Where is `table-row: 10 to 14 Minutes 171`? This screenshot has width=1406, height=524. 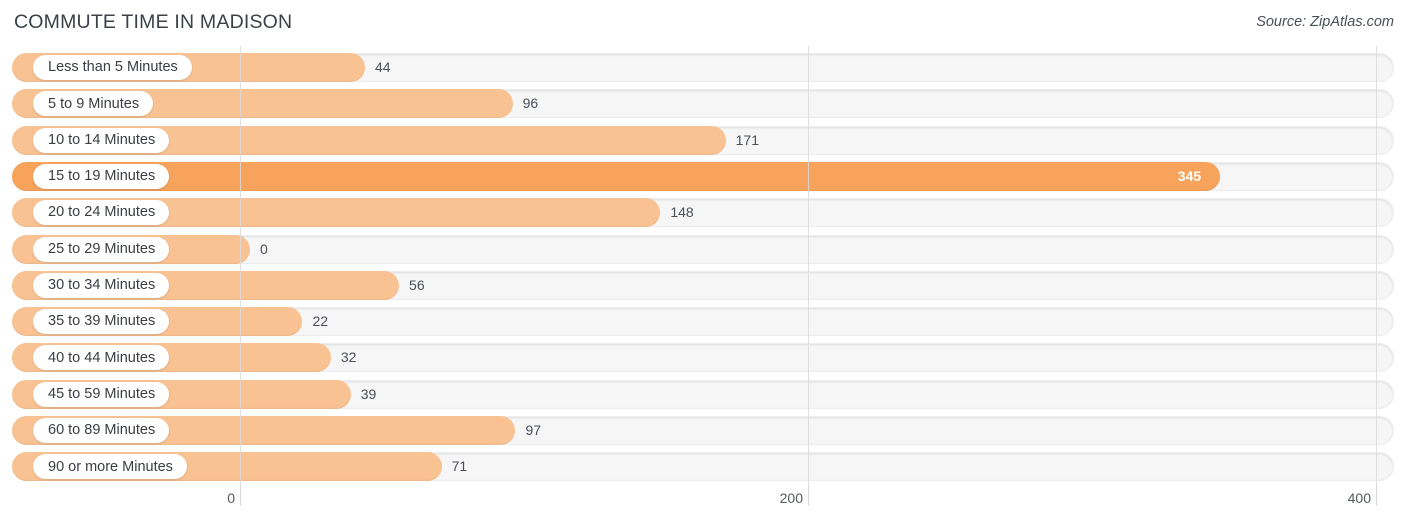
table-row: 10 to 14 Minutes 171 is located at coordinates (703, 140).